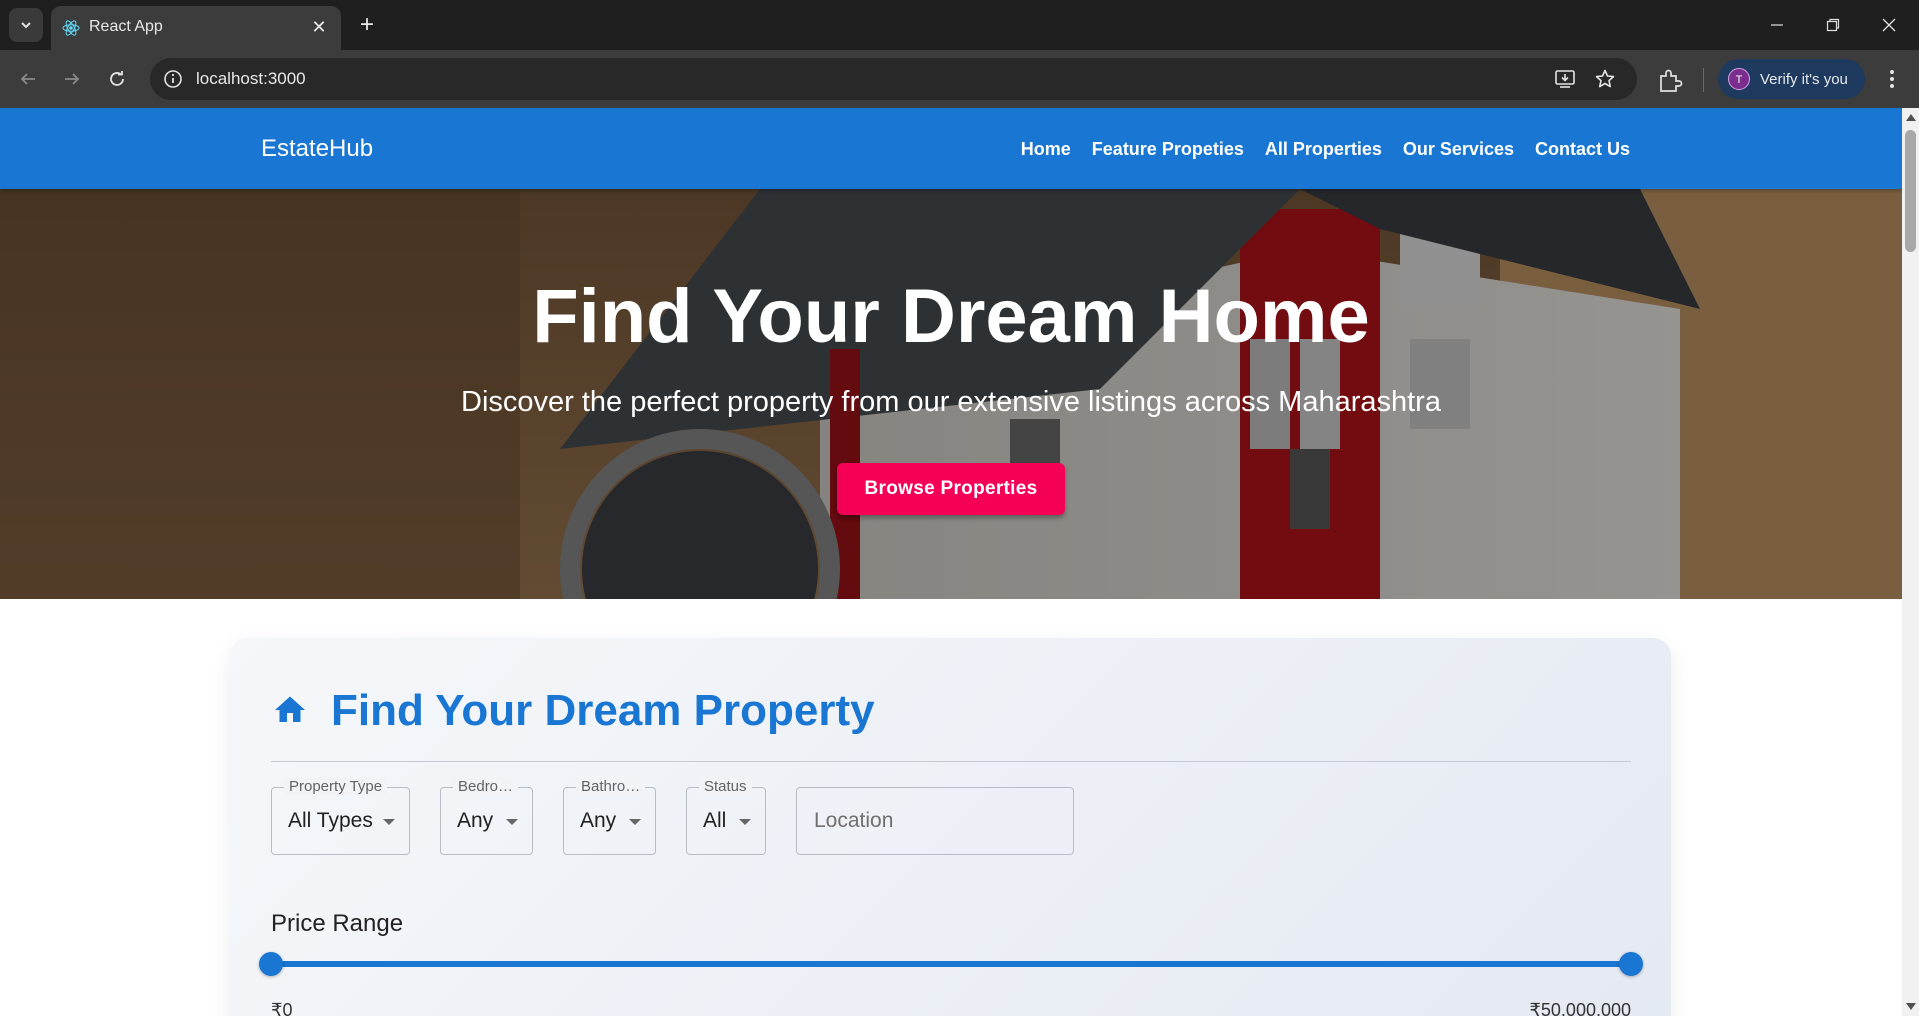 The width and height of the screenshot is (1919, 1016). I want to click on arrow-left-icon, so click(27, 79).